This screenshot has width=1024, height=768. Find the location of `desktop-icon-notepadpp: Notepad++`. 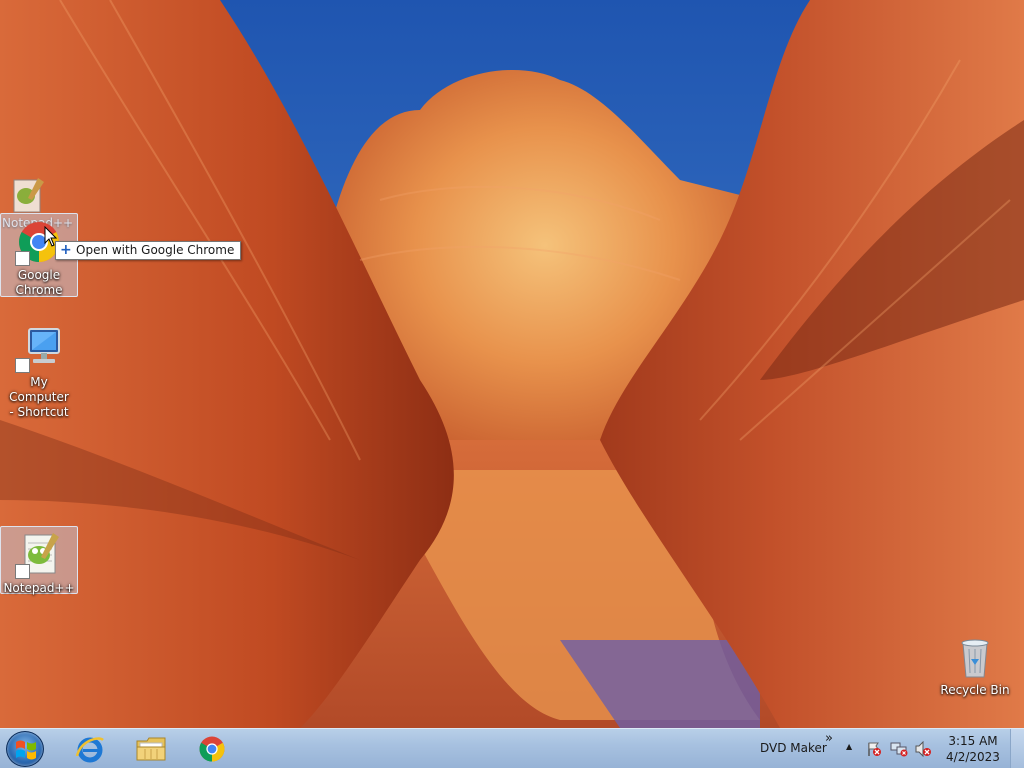

desktop-icon-notepadpp: Notepad++ is located at coordinates (39, 560).